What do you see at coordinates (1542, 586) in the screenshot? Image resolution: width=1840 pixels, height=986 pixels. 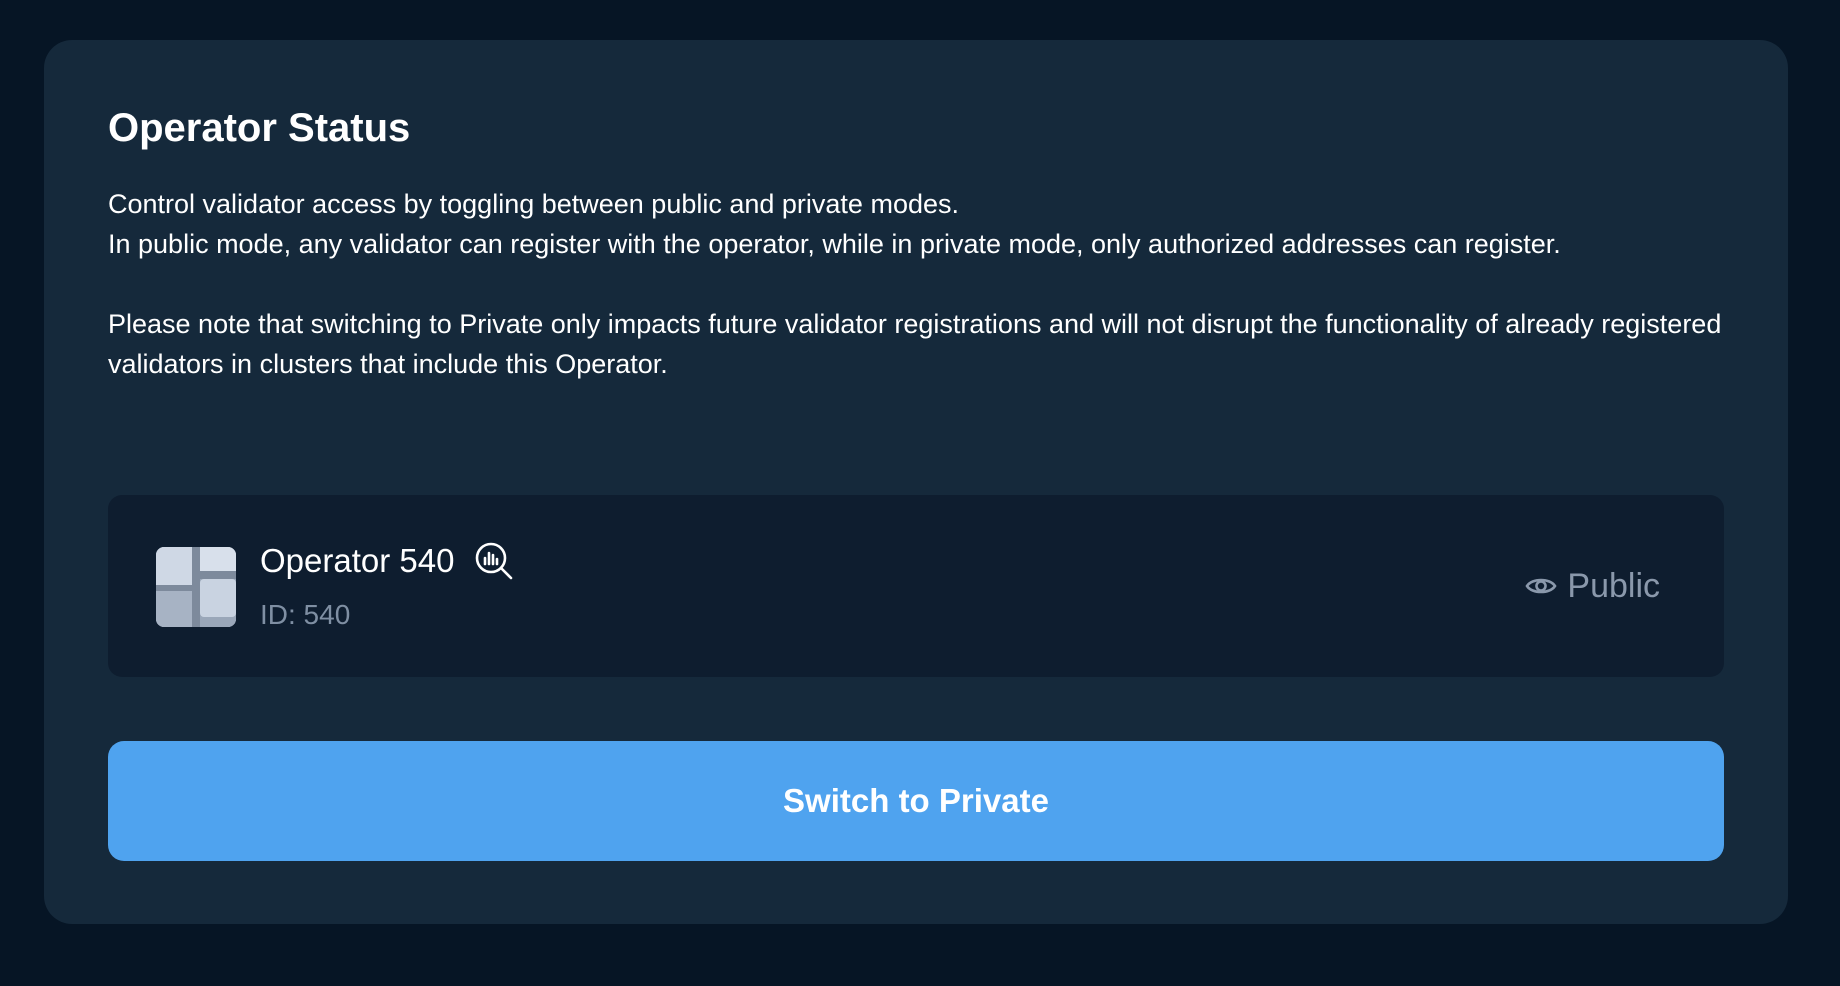 I see `eye-icon` at bounding box center [1542, 586].